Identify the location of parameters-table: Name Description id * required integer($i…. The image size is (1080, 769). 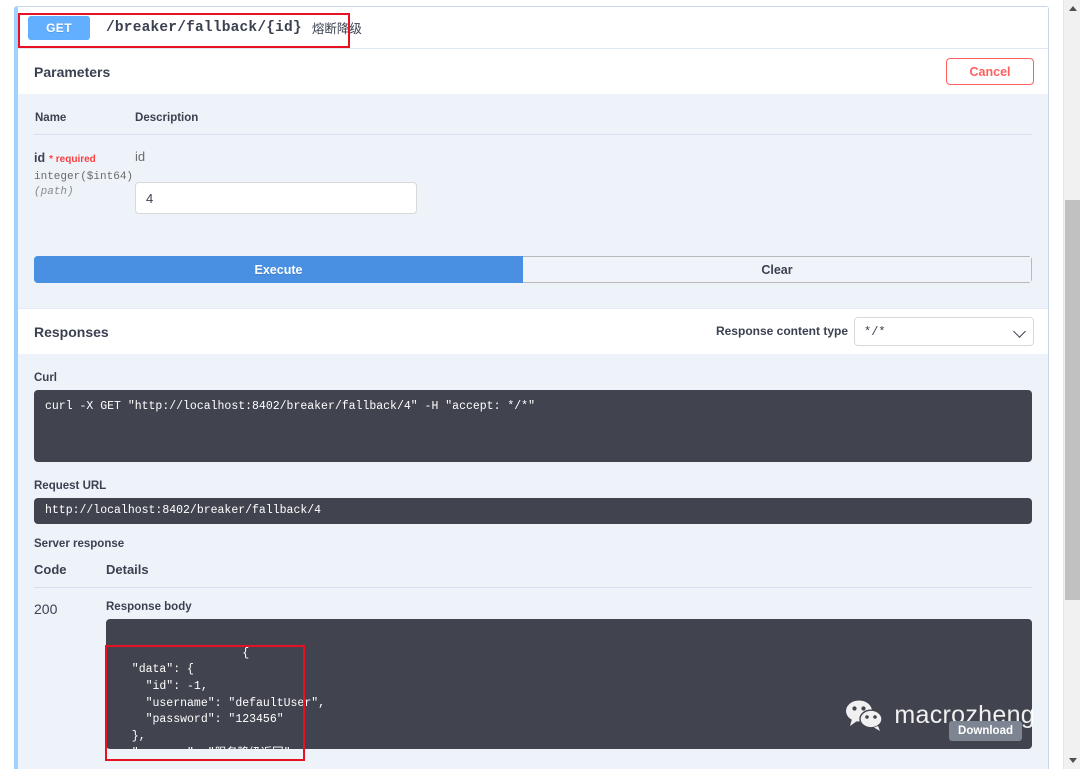
(533, 154).